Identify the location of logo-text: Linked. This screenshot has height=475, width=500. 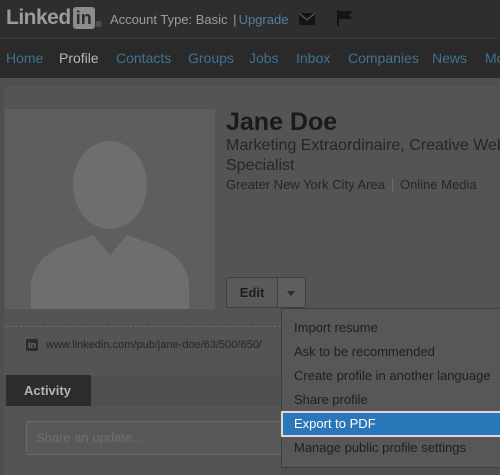
(38, 17).